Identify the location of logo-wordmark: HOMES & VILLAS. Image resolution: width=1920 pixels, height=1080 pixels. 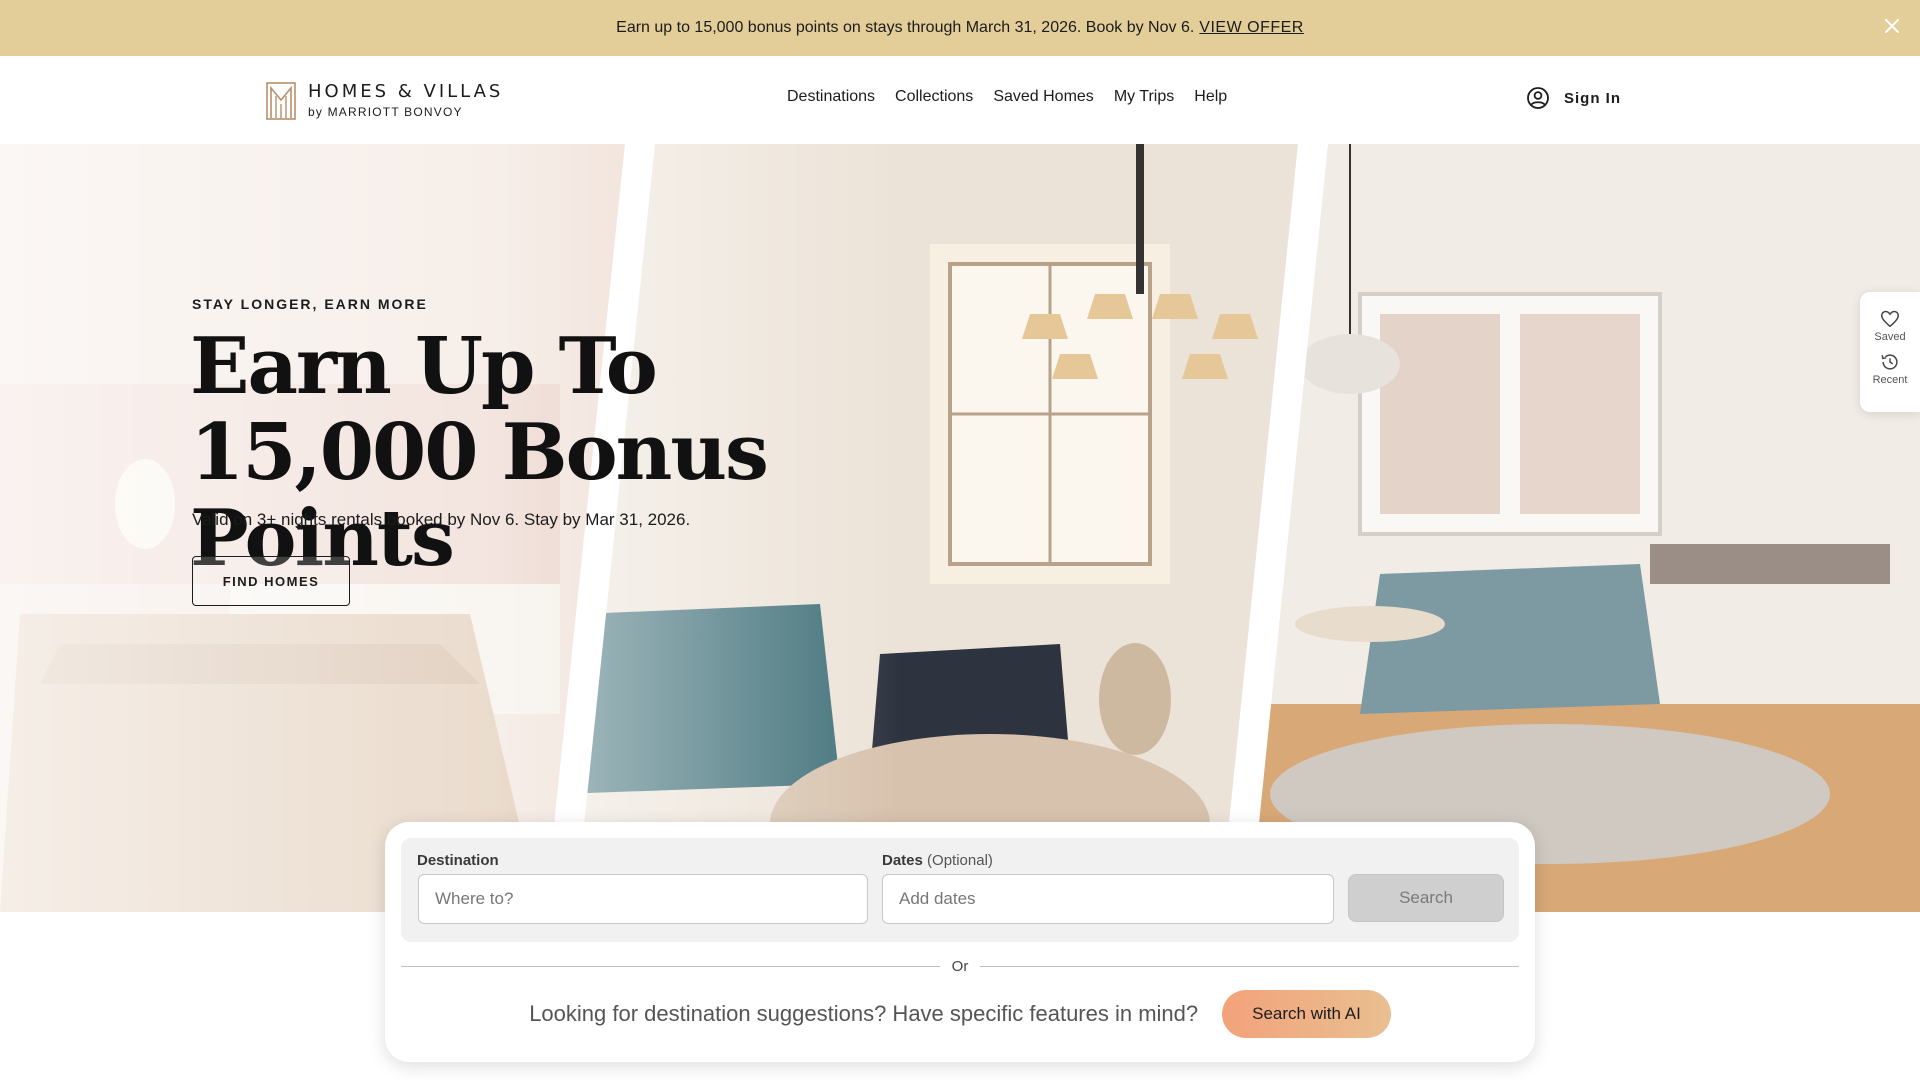
(406, 91).